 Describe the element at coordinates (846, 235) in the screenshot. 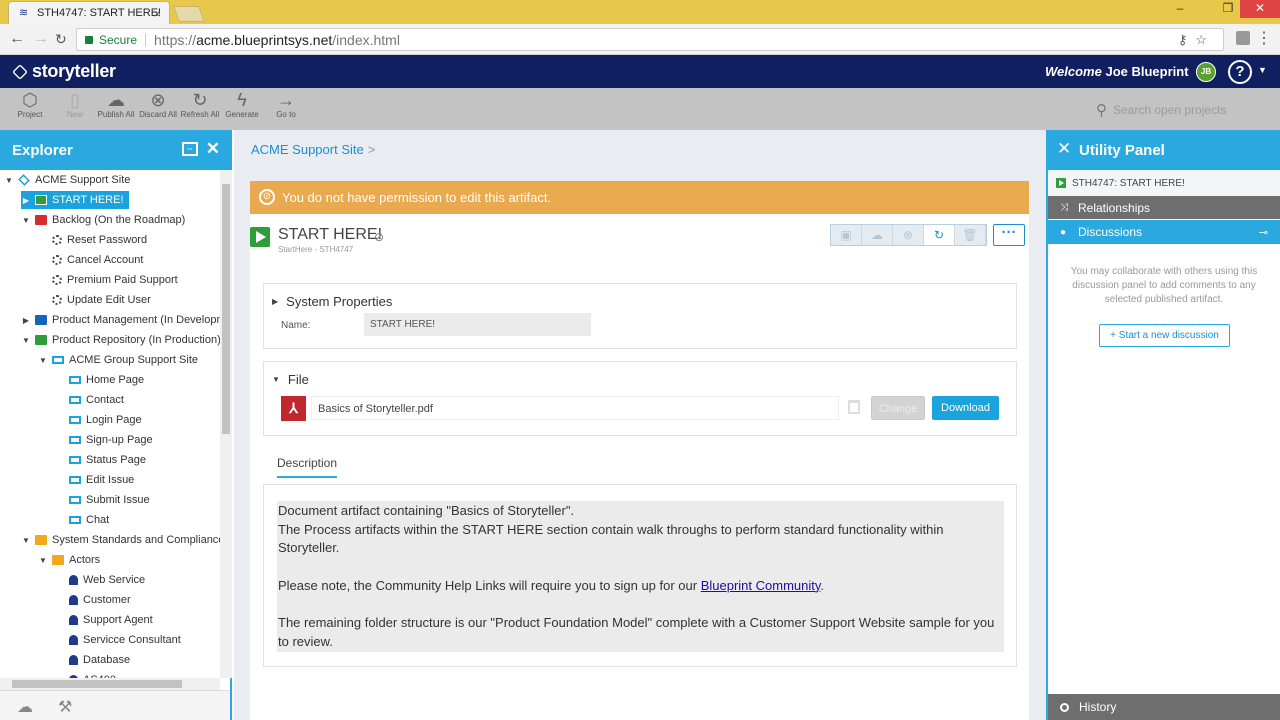

I see `save-icon: ▣` at that location.